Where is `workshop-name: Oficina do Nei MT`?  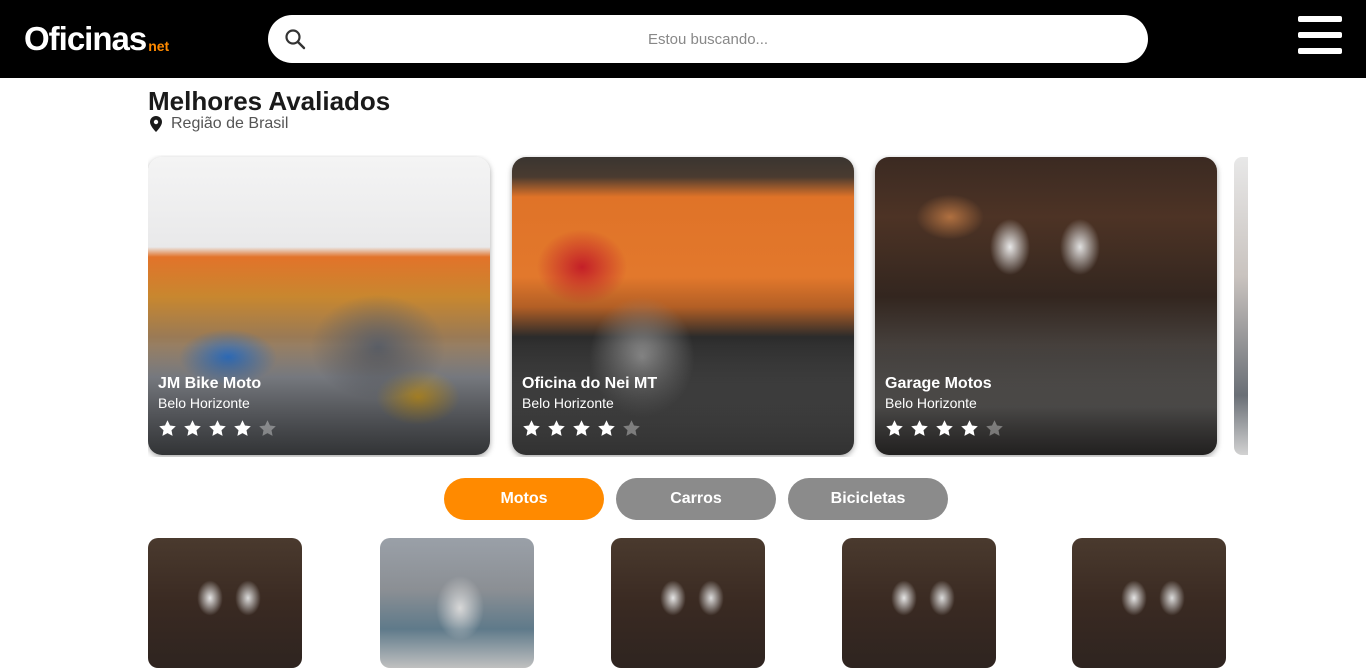 workshop-name: Oficina do Nei MT is located at coordinates (590, 383).